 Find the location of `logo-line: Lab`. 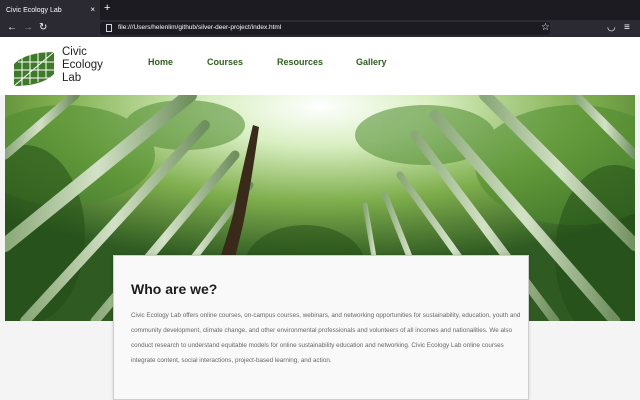

logo-line: Lab is located at coordinates (72, 78).